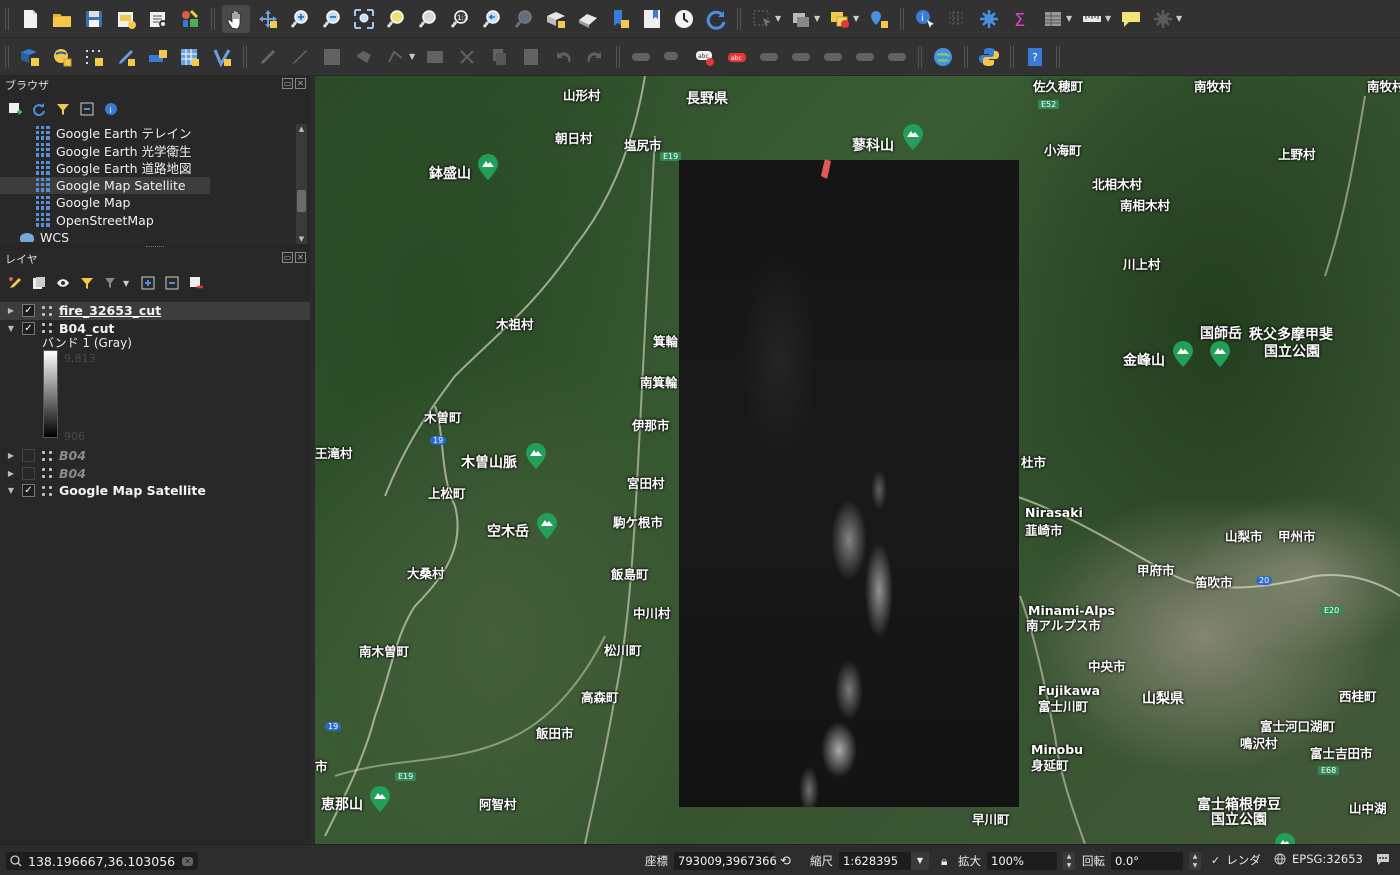 The image size is (1400, 875). What do you see at coordinates (801, 19) in the screenshot?
I see `deselect-icon` at bounding box center [801, 19].